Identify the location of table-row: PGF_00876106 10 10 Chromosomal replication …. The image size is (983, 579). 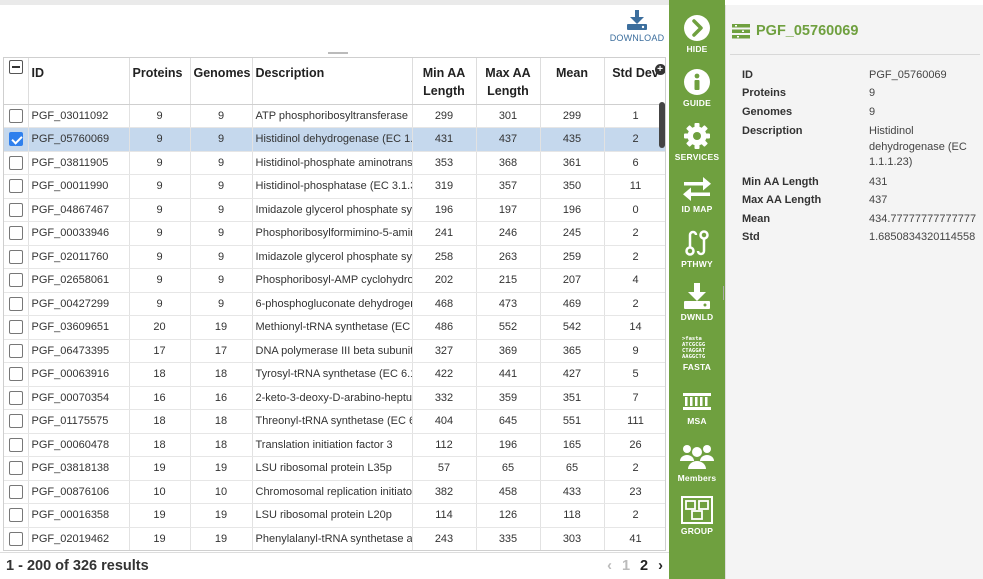
(334, 492).